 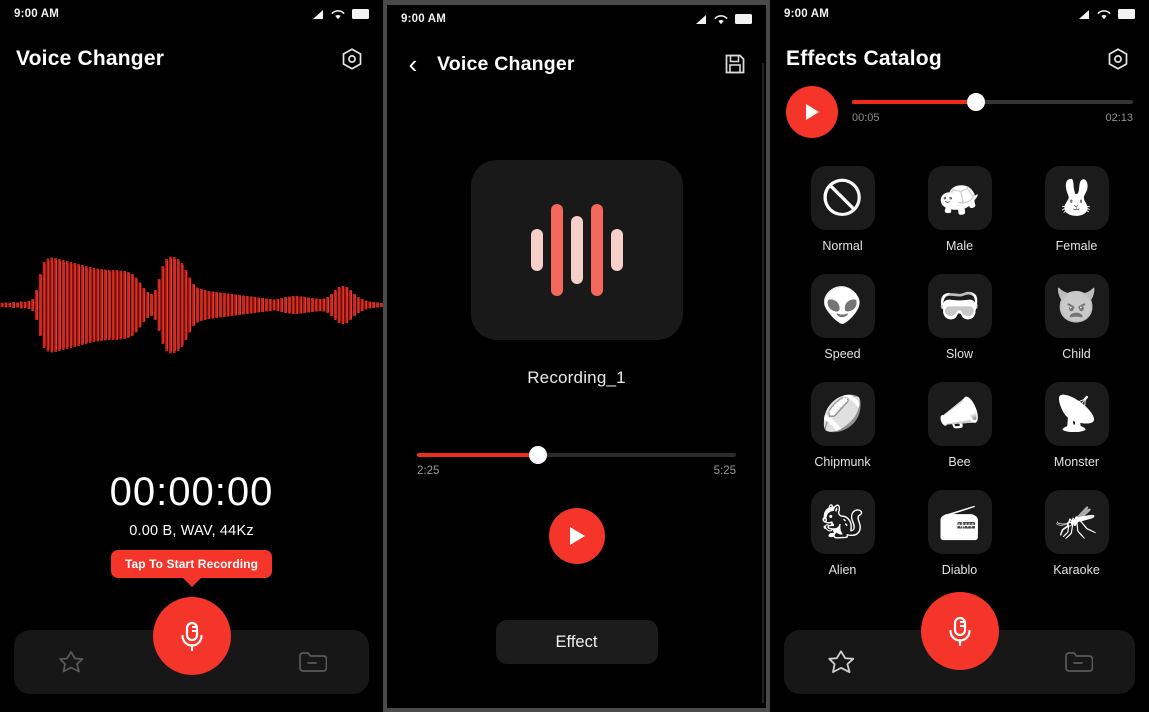 I want to click on effect-label: Speed, so click(x=842, y=354).